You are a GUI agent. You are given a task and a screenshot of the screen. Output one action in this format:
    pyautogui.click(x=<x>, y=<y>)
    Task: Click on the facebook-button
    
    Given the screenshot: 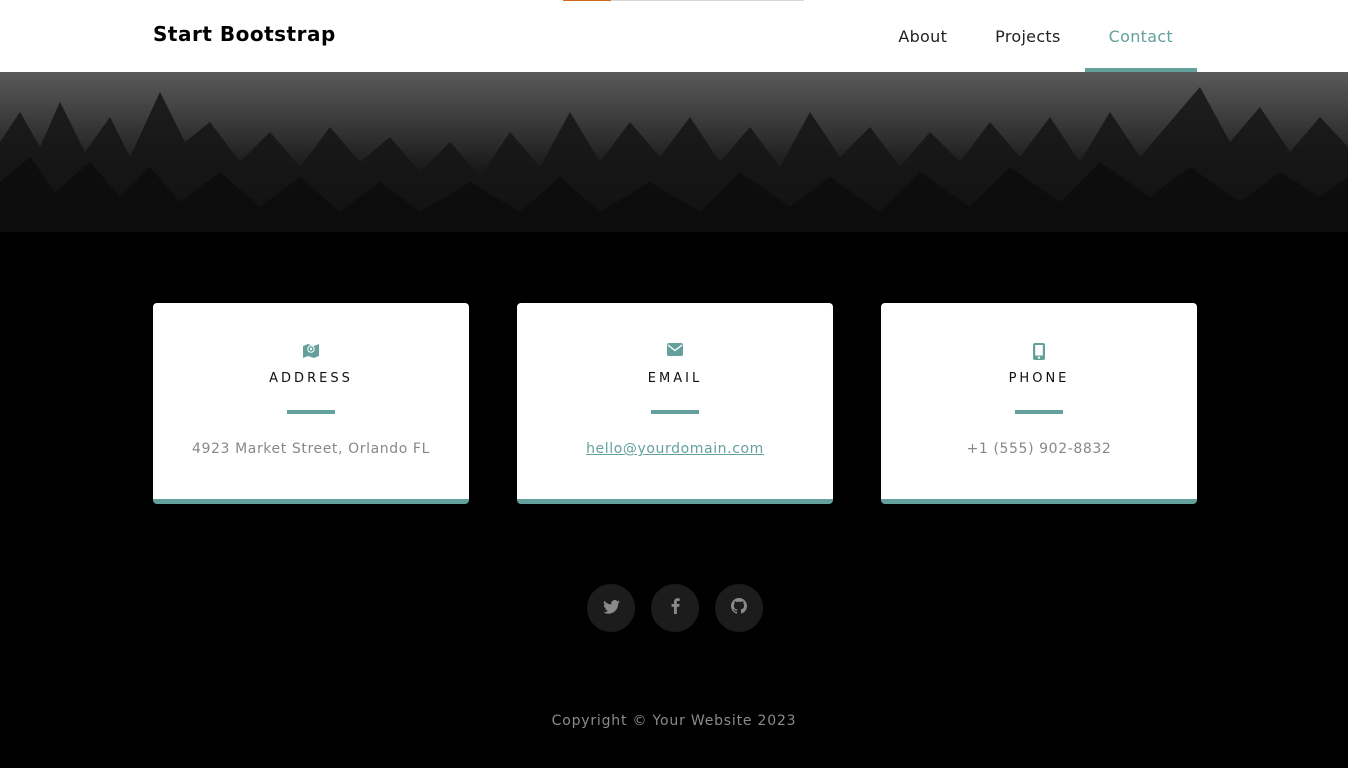 What is the action you would take?
    pyautogui.click(x=675, y=608)
    